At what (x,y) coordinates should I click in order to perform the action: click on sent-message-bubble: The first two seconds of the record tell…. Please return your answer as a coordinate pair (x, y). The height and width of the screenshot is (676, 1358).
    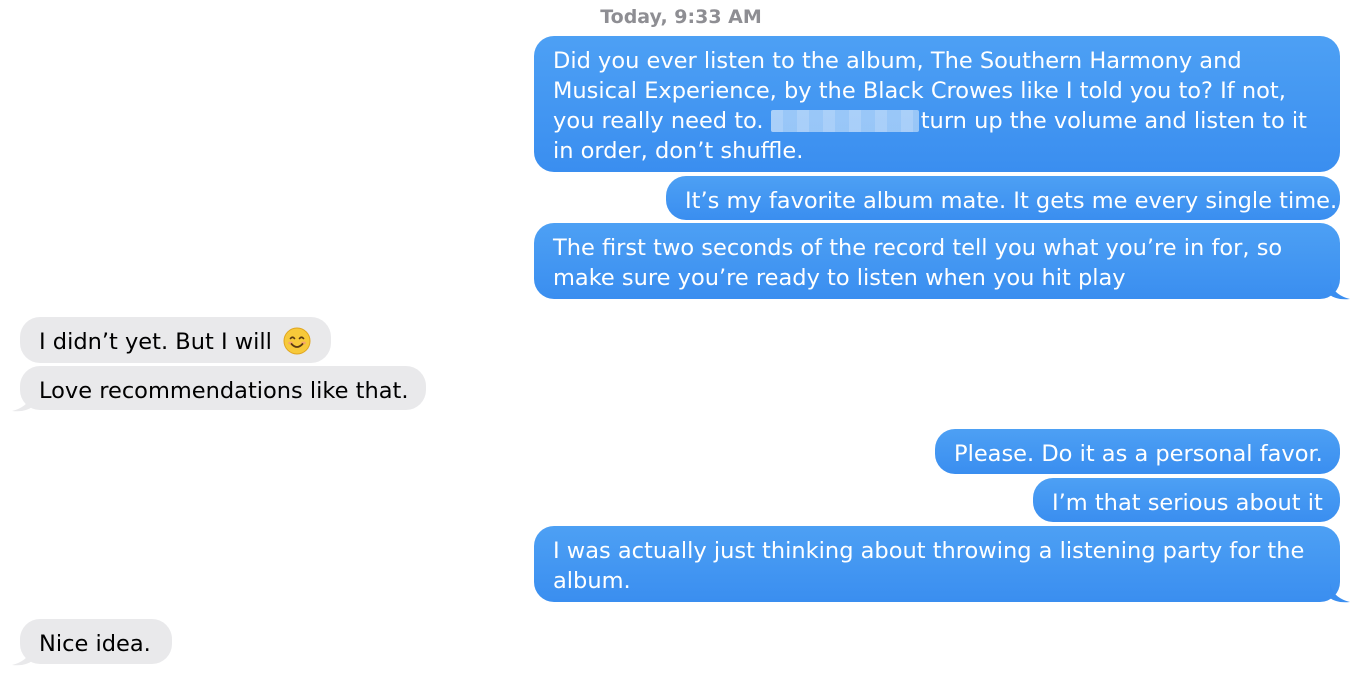
    Looking at the image, I should click on (937, 261).